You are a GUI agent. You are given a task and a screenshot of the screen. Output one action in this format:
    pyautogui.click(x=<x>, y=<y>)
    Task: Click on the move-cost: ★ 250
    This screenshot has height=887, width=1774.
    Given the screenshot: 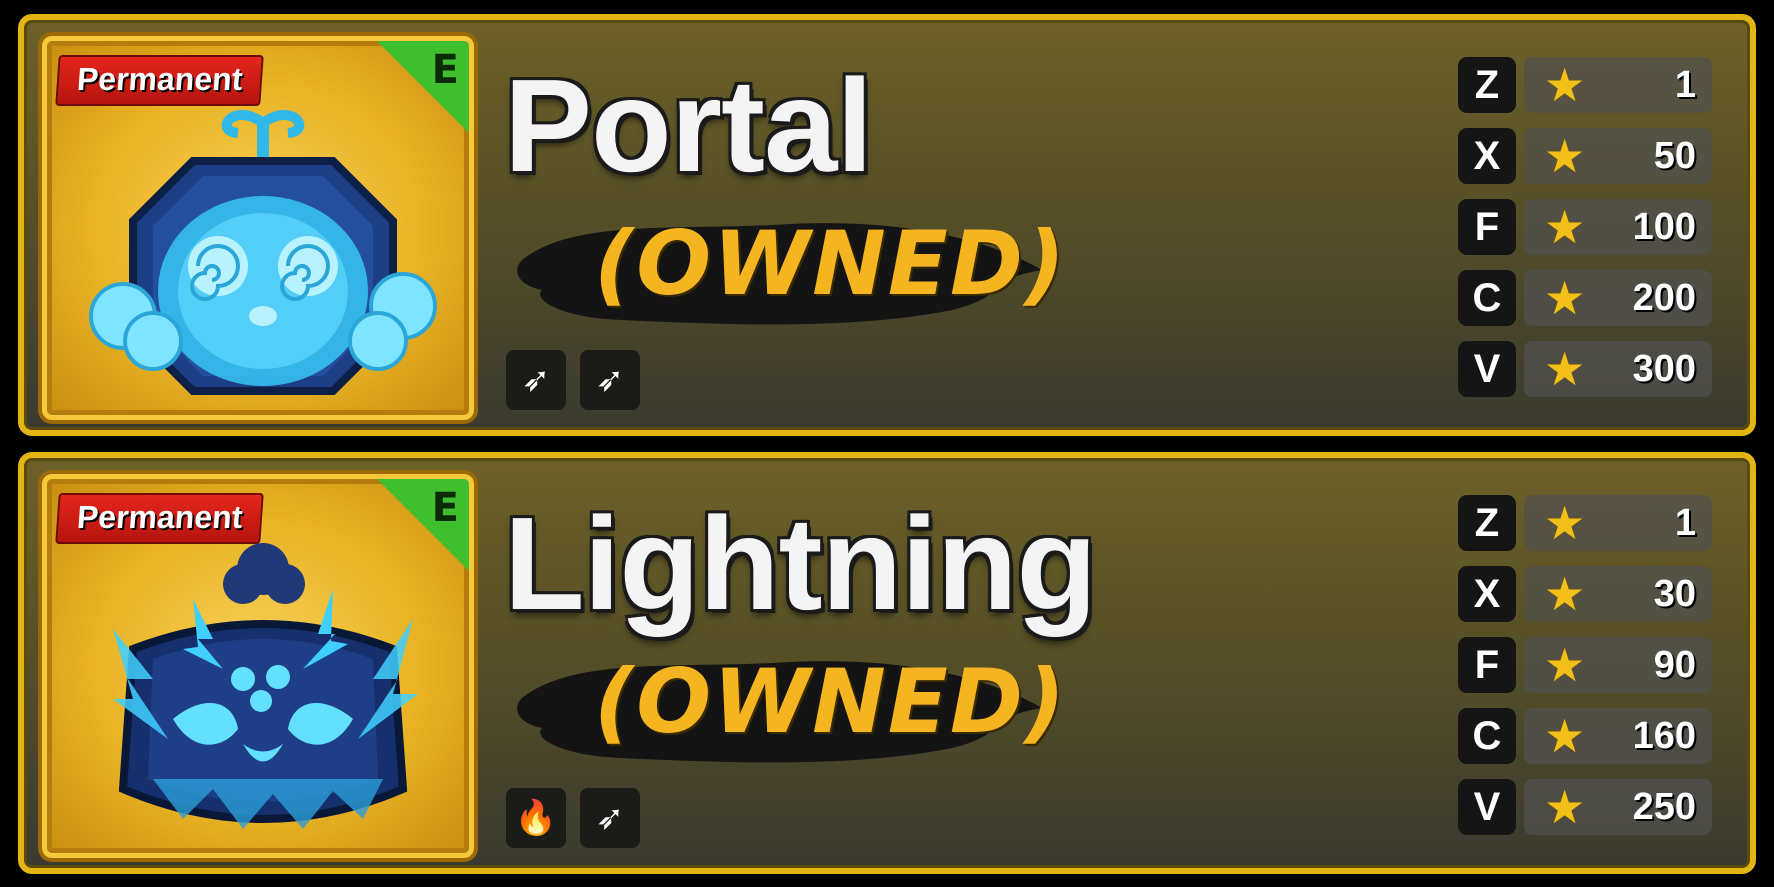 What is the action you would take?
    pyautogui.click(x=1618, y=807)
    